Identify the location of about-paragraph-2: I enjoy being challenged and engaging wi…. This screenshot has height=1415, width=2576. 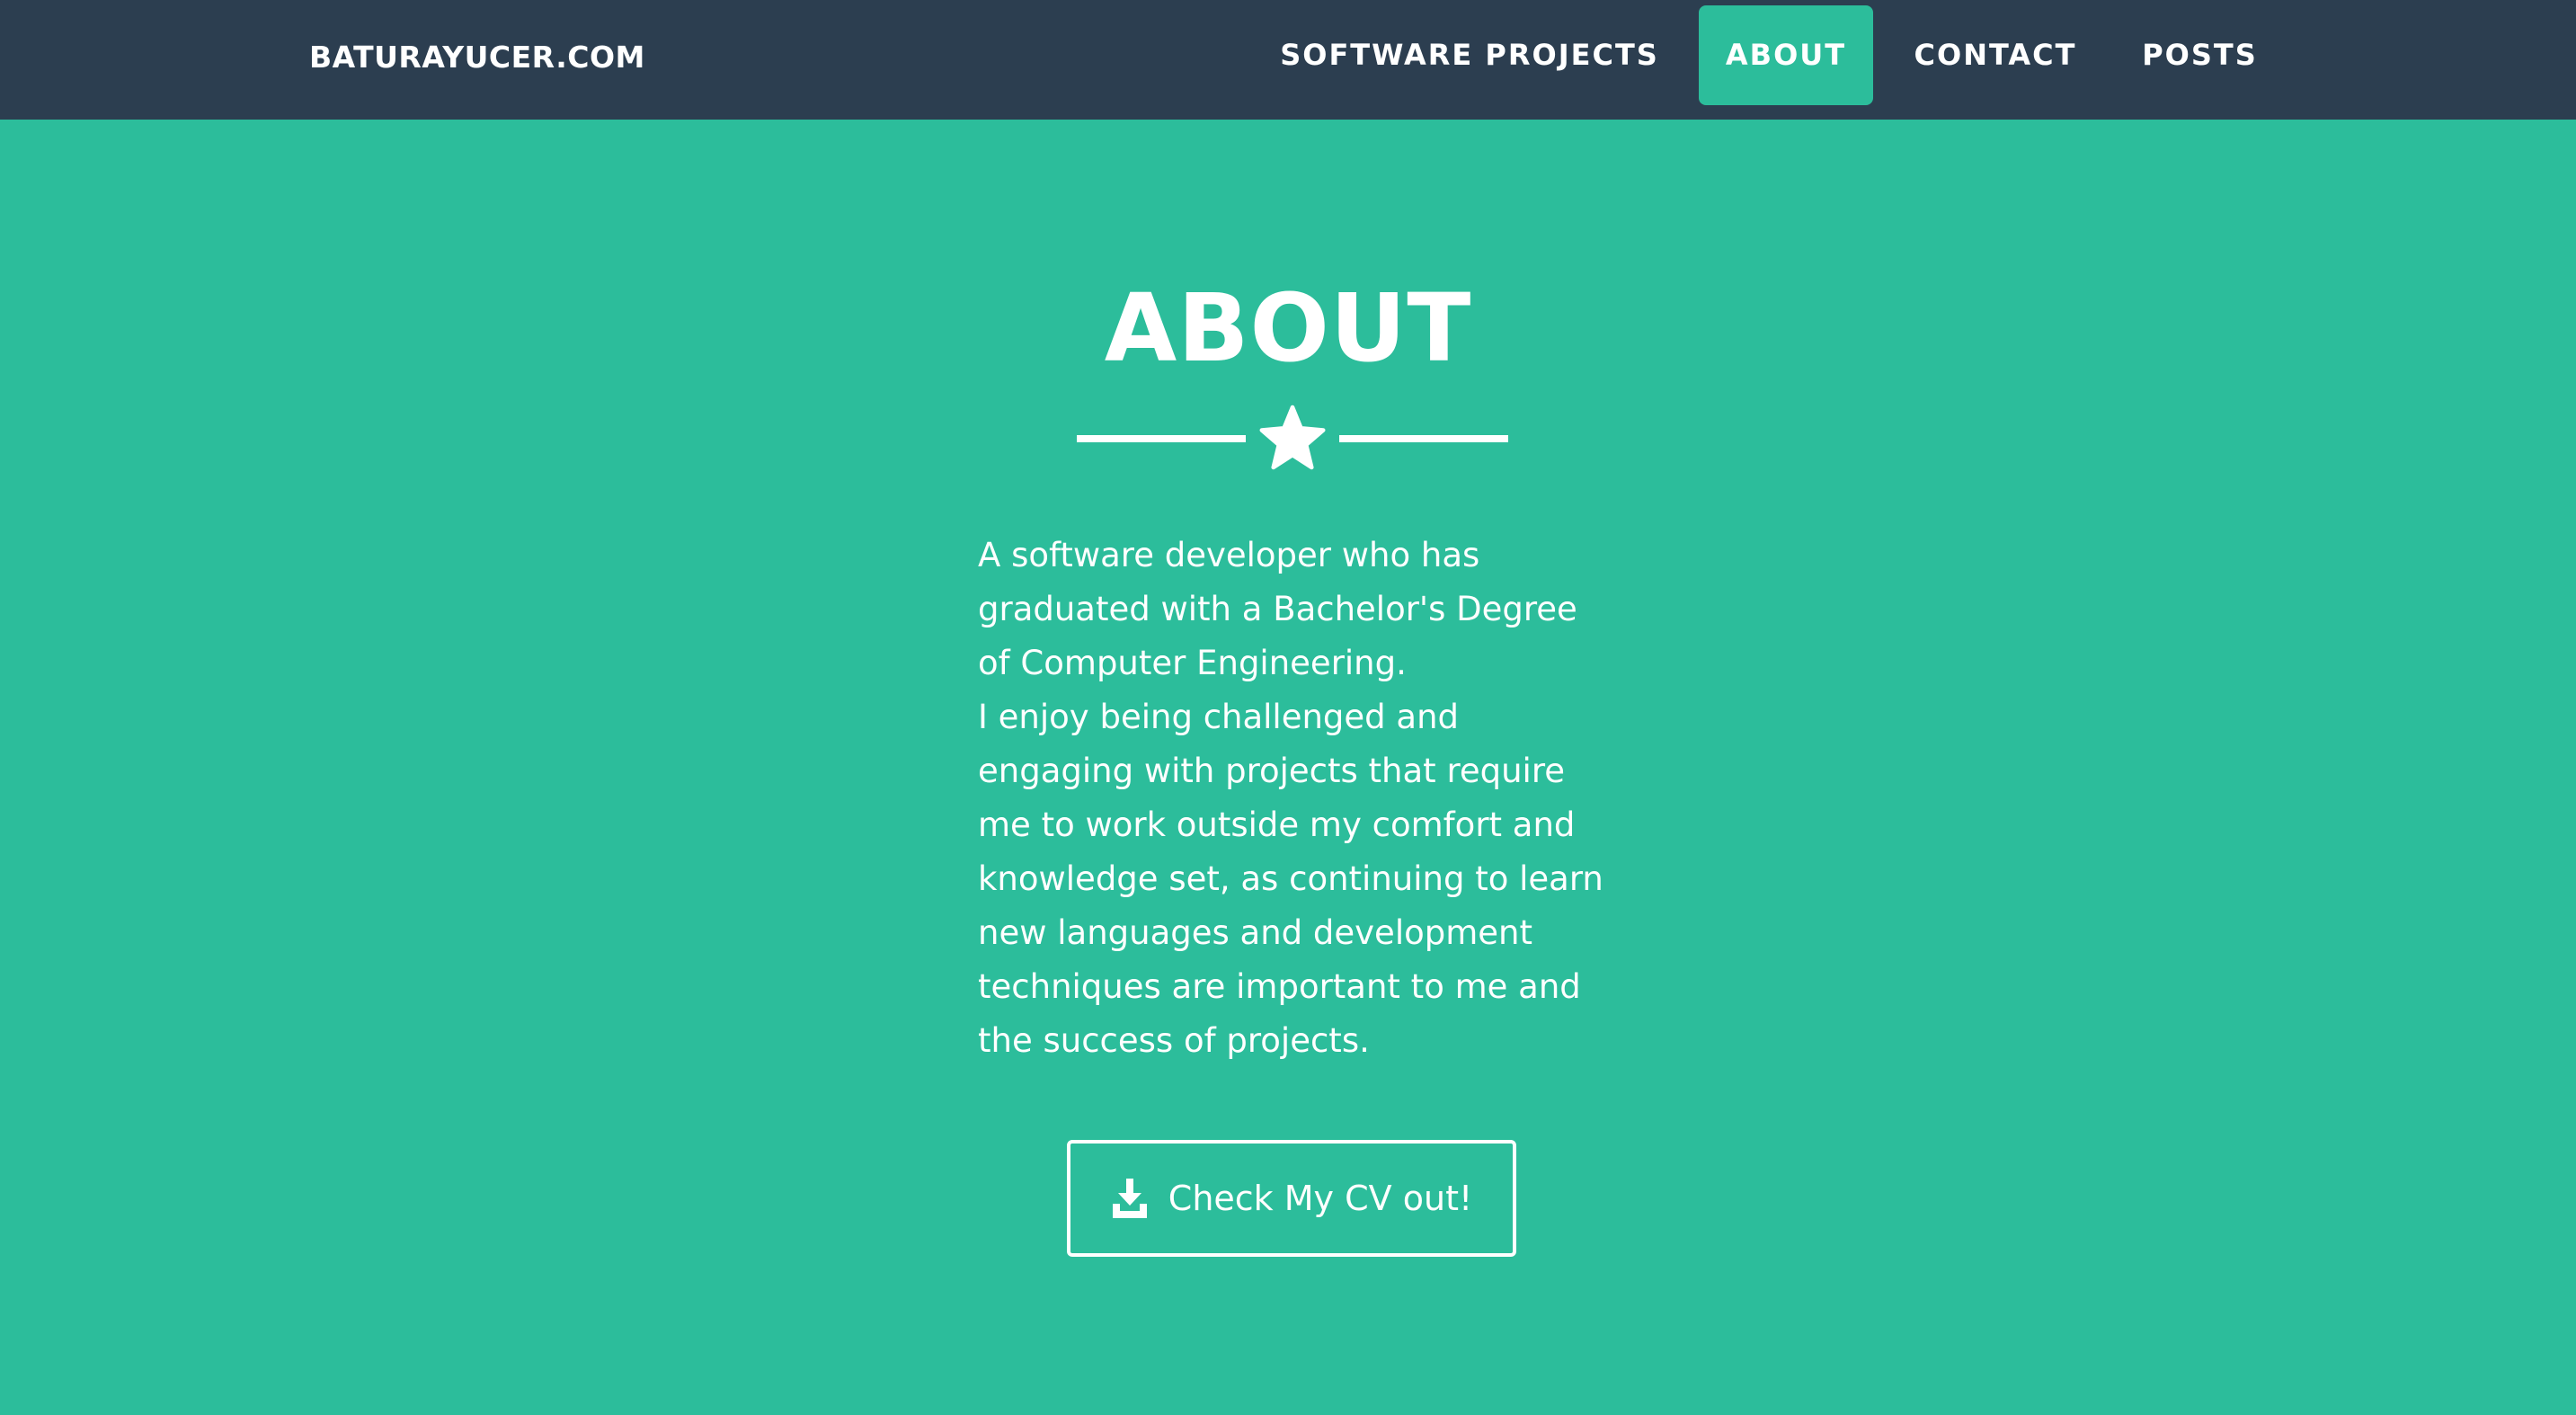
(1290, 879).